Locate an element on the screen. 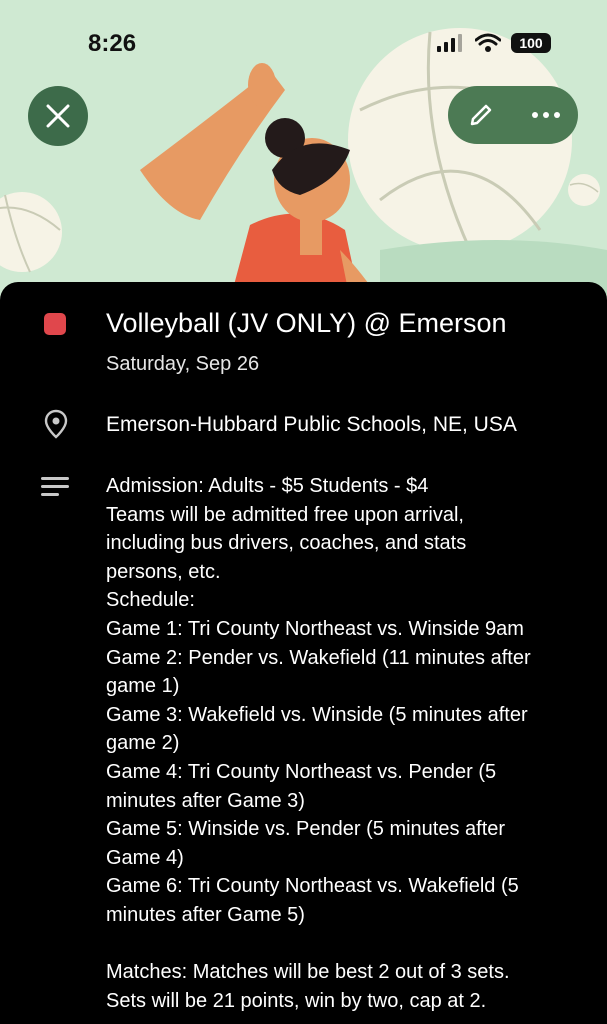 This screenshot has height=1024, width=607. description-icon is located at coordinates (55, 486).